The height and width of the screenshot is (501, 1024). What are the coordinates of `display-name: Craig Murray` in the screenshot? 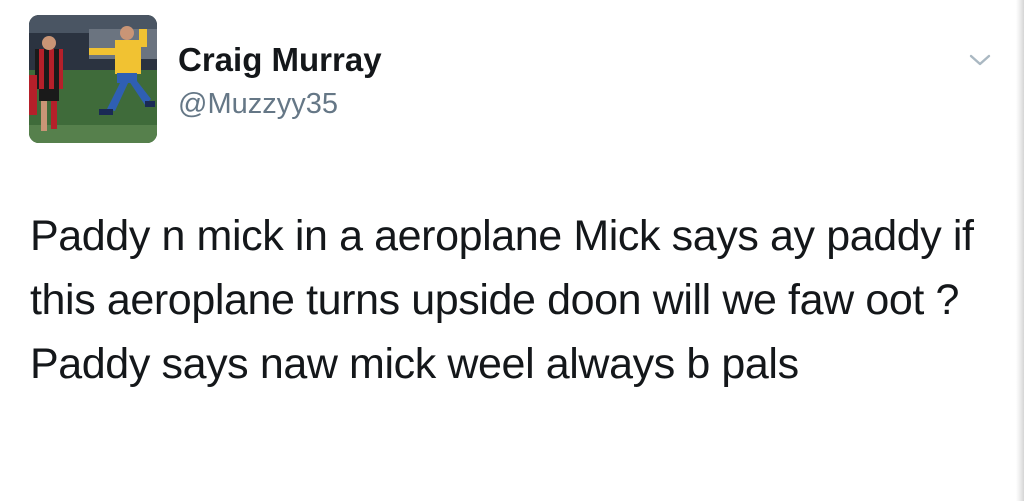 It's located at (280, 60).